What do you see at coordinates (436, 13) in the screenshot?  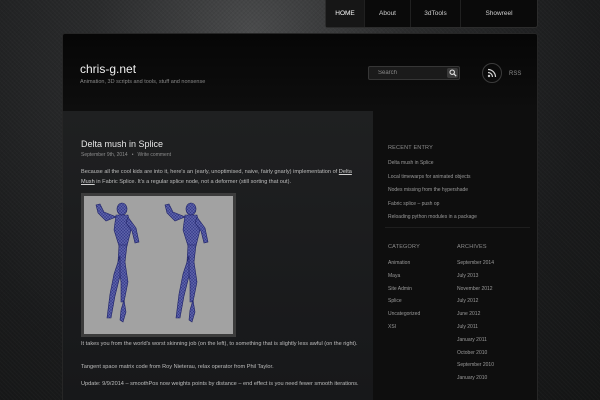 I see `nav-3dtools: 3dTools` at bounding box center [436, 13].